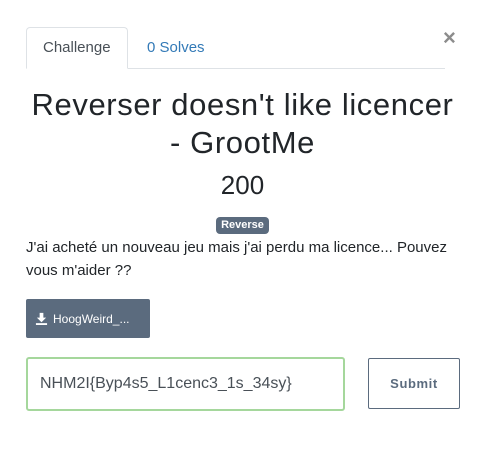  I want to click on download-icon, so click(41, 318).